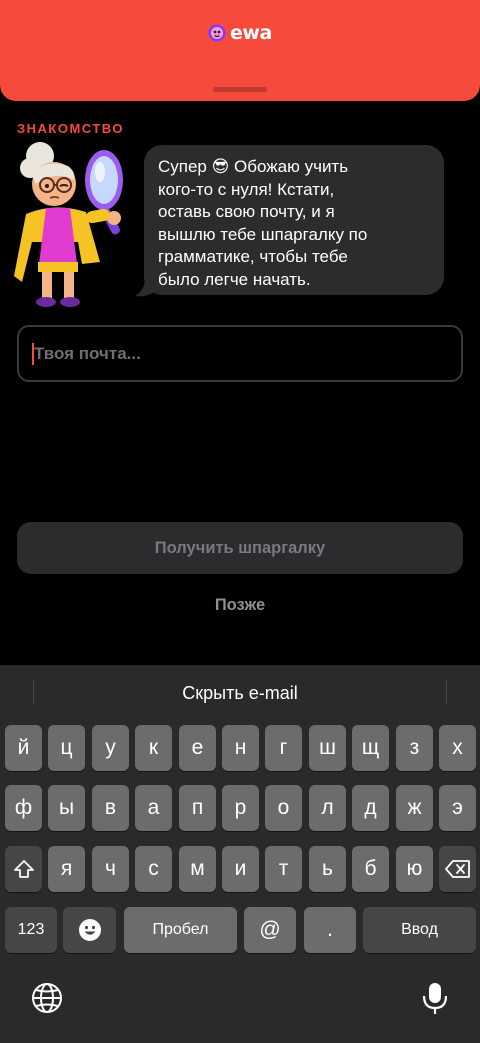  What do you see at coordinates (23, 808) in the screenshot?
I see `key: ф` at bounding box center [23, 808].